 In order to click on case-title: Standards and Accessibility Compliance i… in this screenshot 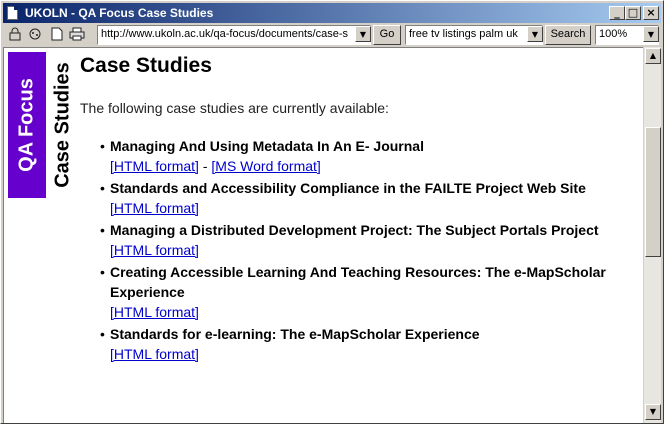, I will do `click(348, 188)`.